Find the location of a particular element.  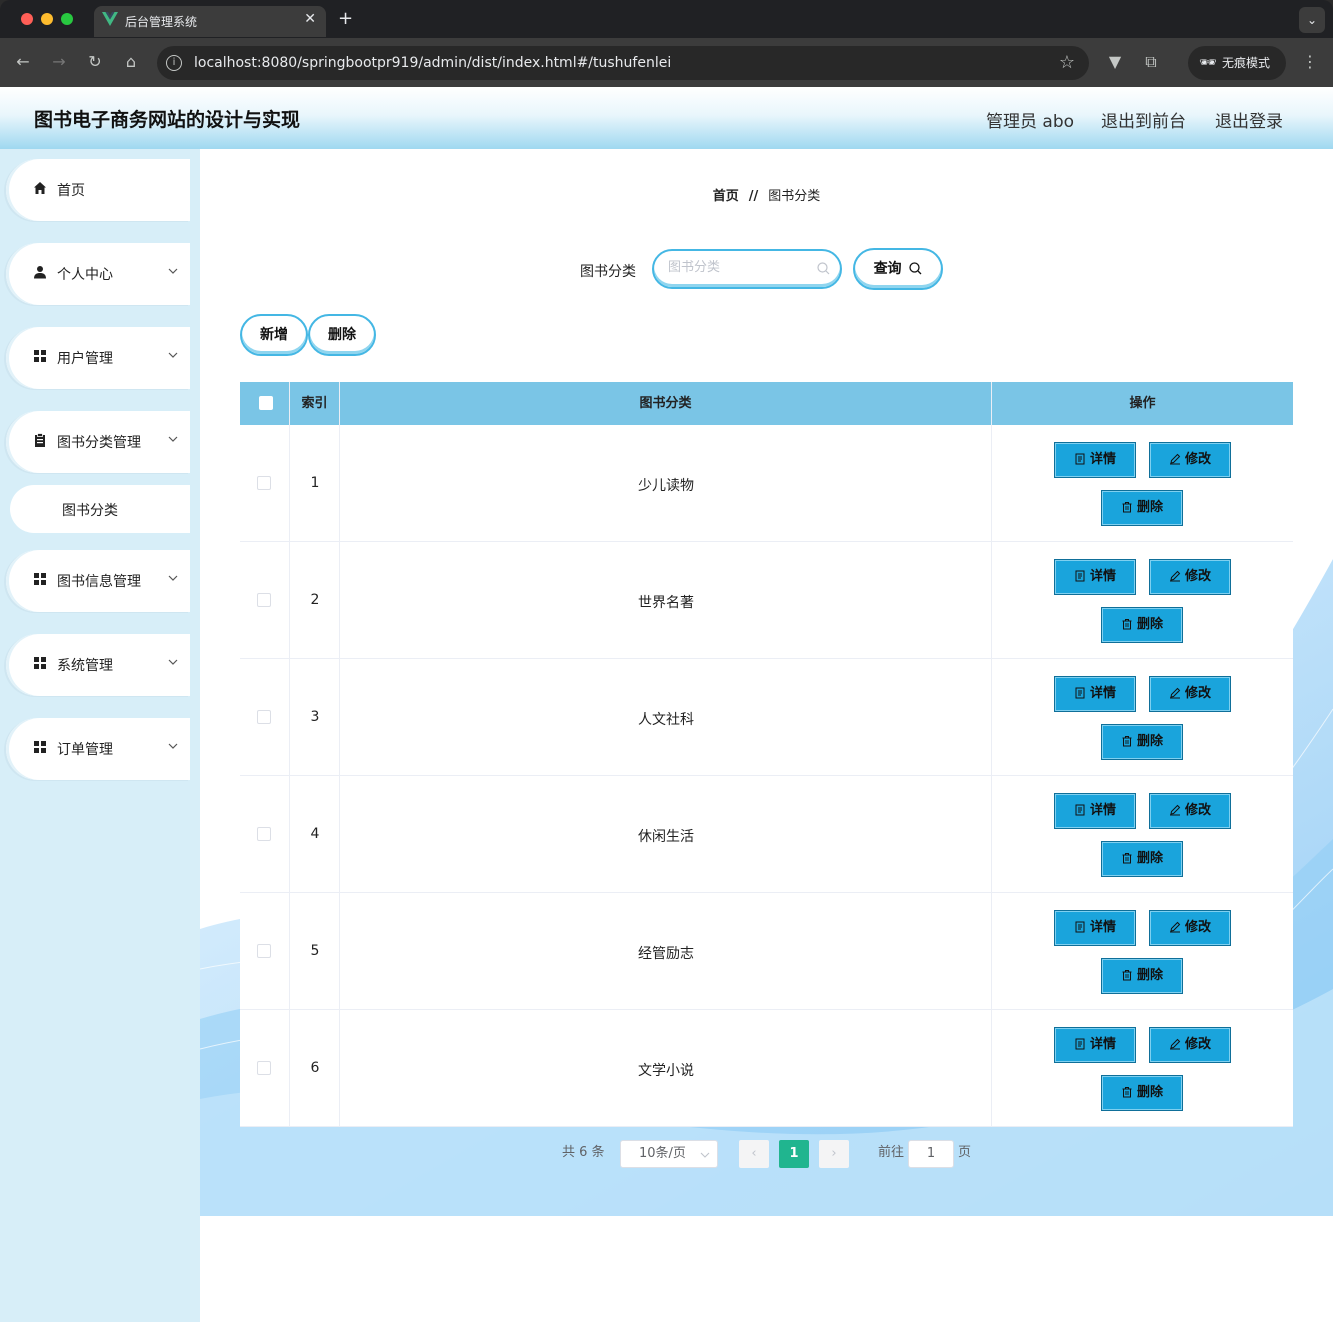

query-button: 查询 is located at coordinates (898, 269).